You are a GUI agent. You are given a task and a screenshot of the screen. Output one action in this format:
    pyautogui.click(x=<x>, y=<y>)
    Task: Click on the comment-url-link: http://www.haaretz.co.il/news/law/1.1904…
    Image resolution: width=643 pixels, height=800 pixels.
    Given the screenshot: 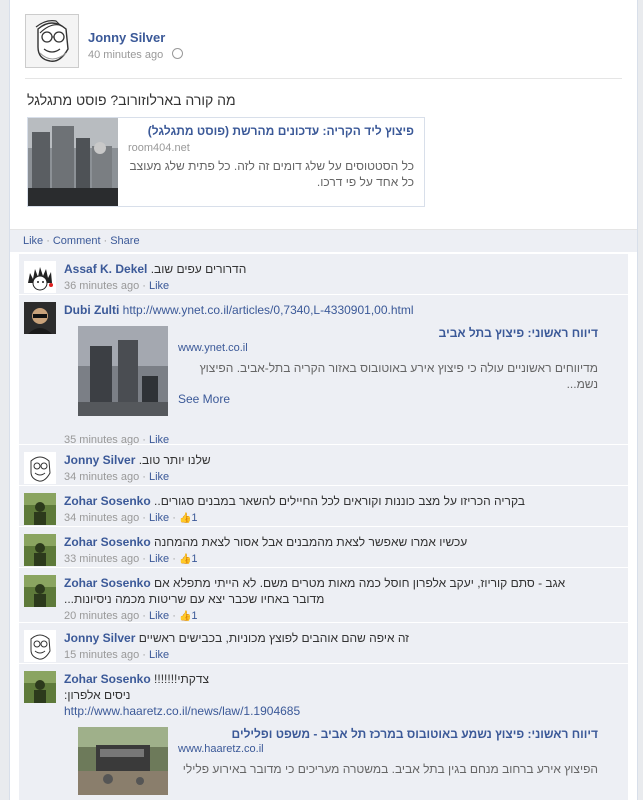 What is the action you would take?
    pyautogui.click(x=182, y=711)
    